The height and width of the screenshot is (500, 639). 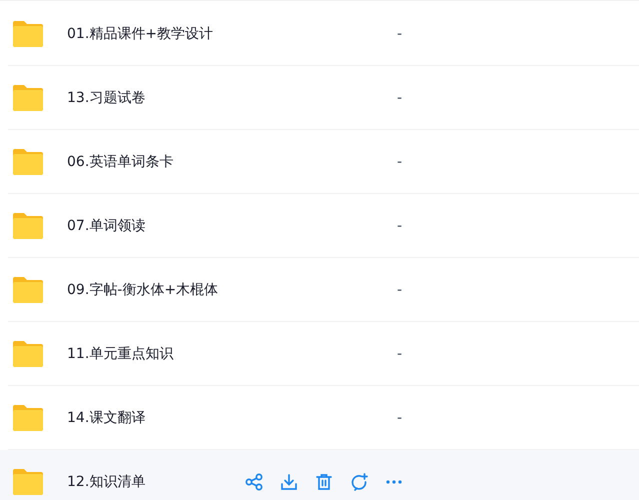 I want to click on file-name: 14.课文翻译, so click(x=106, y=417).